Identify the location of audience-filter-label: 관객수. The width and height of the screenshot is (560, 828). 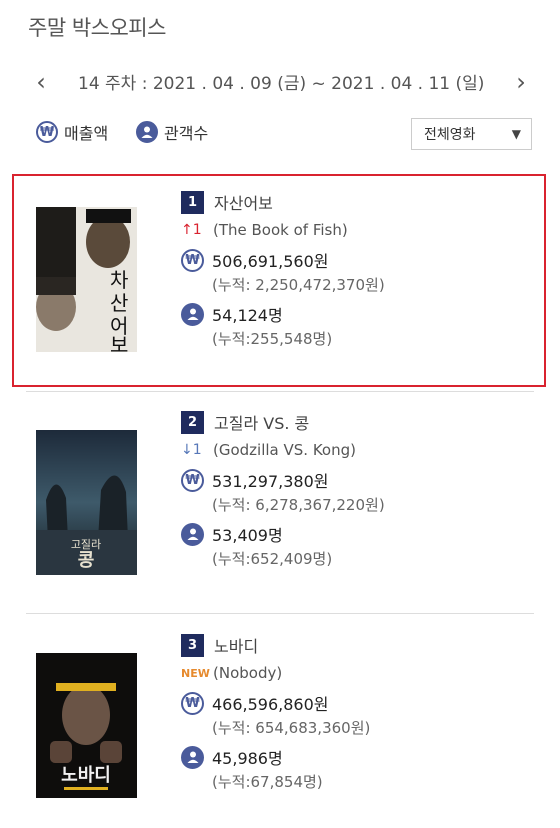
(186, 133).